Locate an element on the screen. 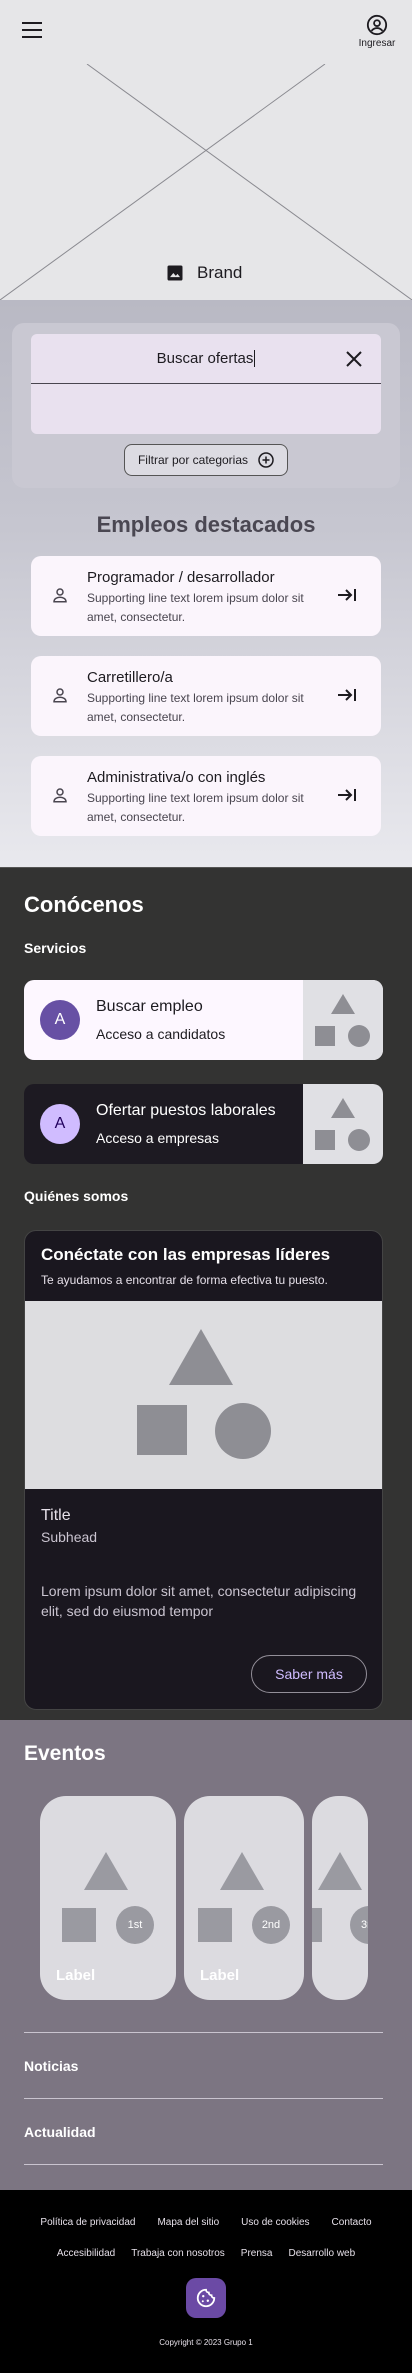 The width and height of the screenshot is (412, 2373). hero-image-placeholder: Brand is located at coordinates (206, 182).